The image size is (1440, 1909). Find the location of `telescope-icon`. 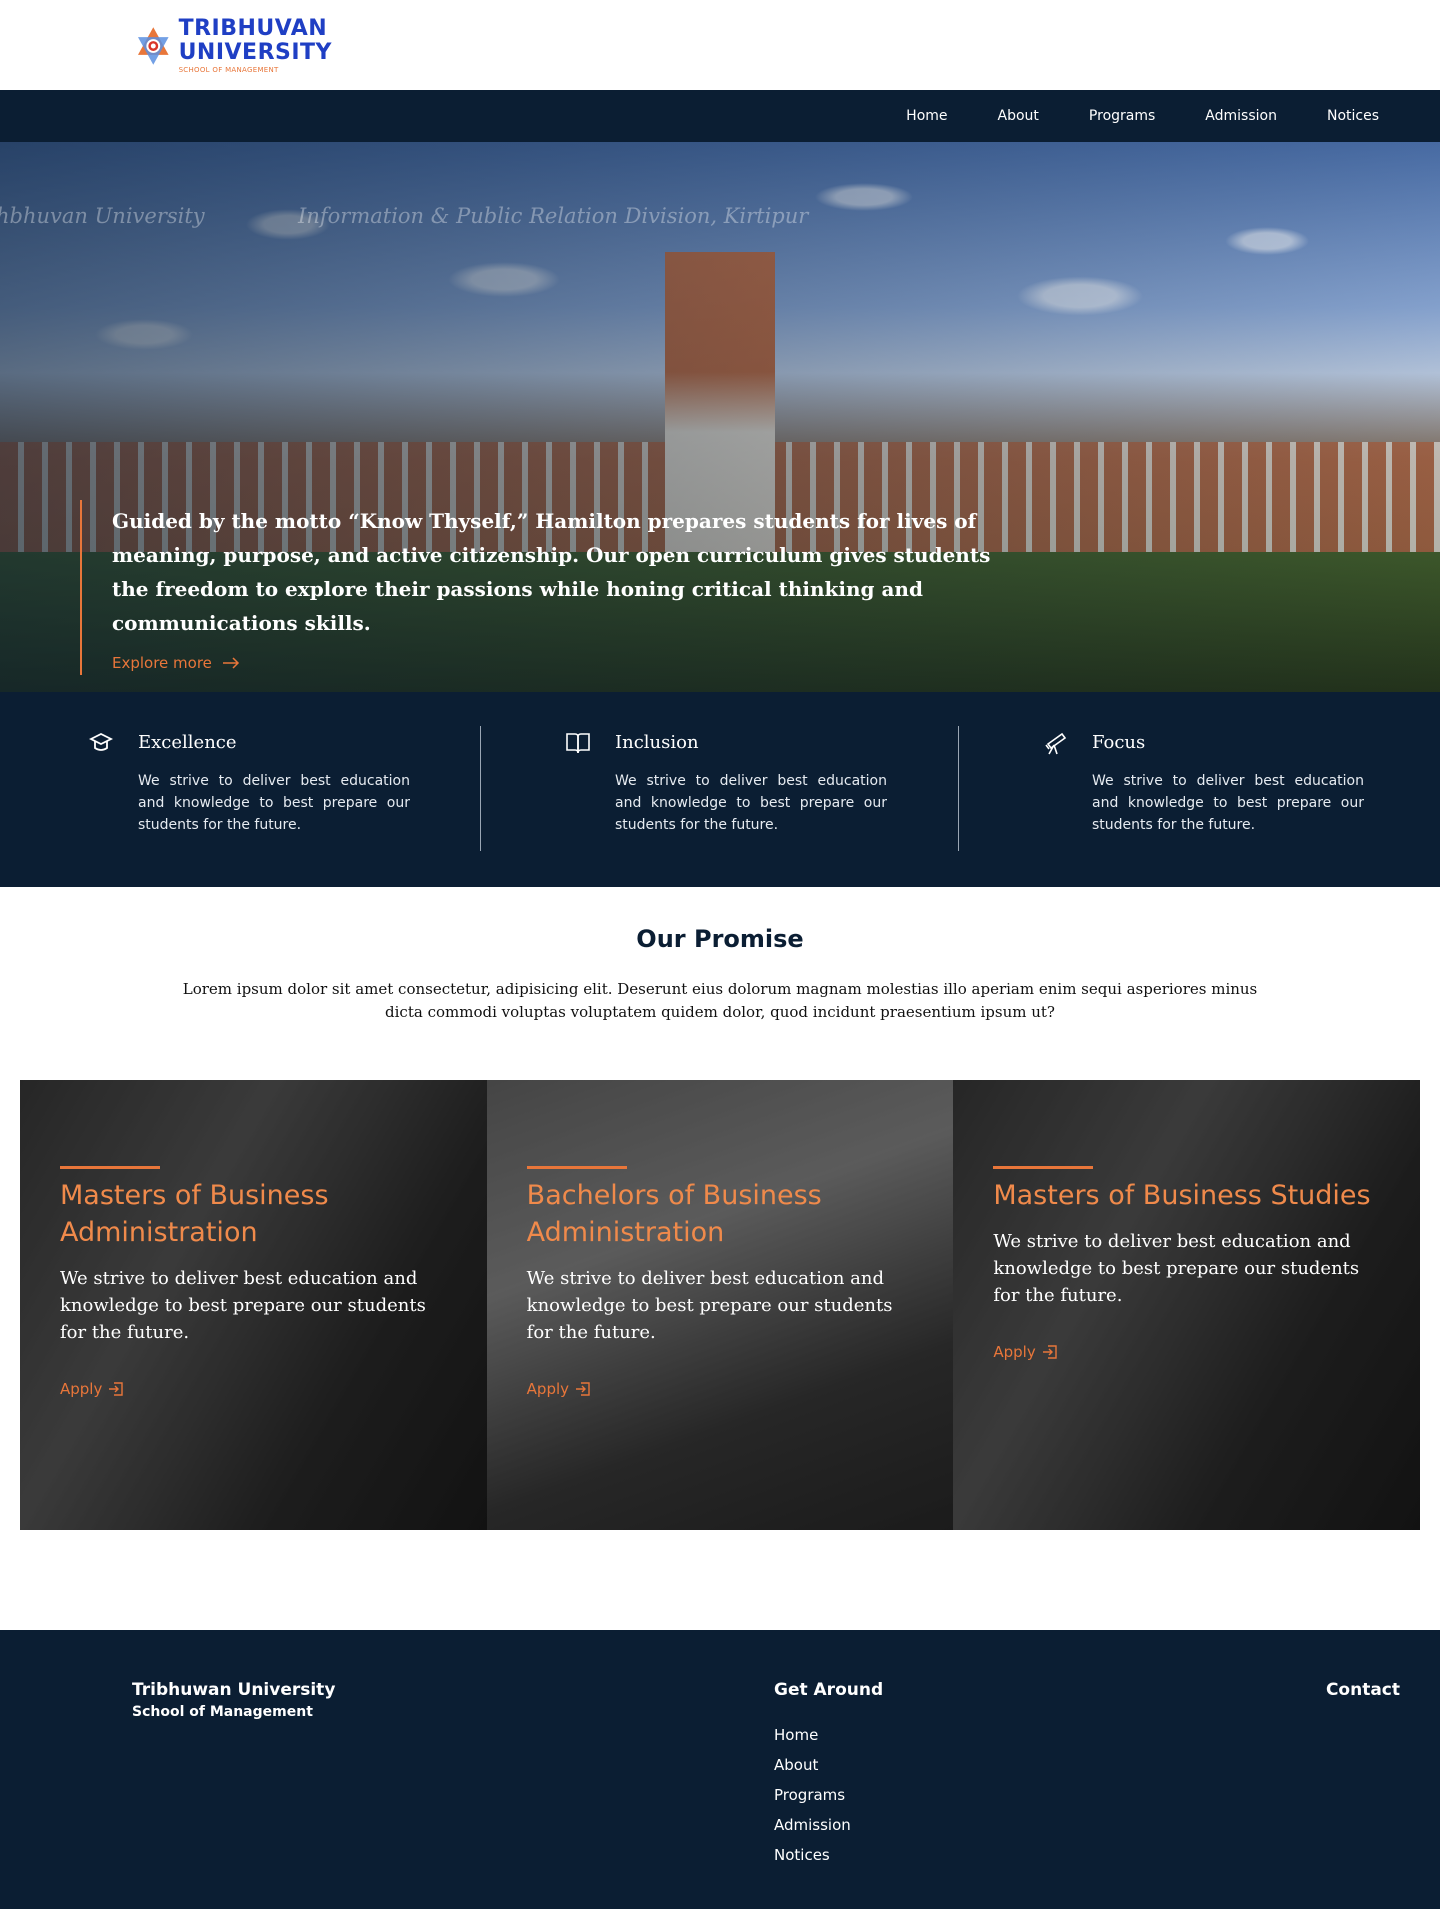

telescope-icon is located at coordinates (1056, 743).